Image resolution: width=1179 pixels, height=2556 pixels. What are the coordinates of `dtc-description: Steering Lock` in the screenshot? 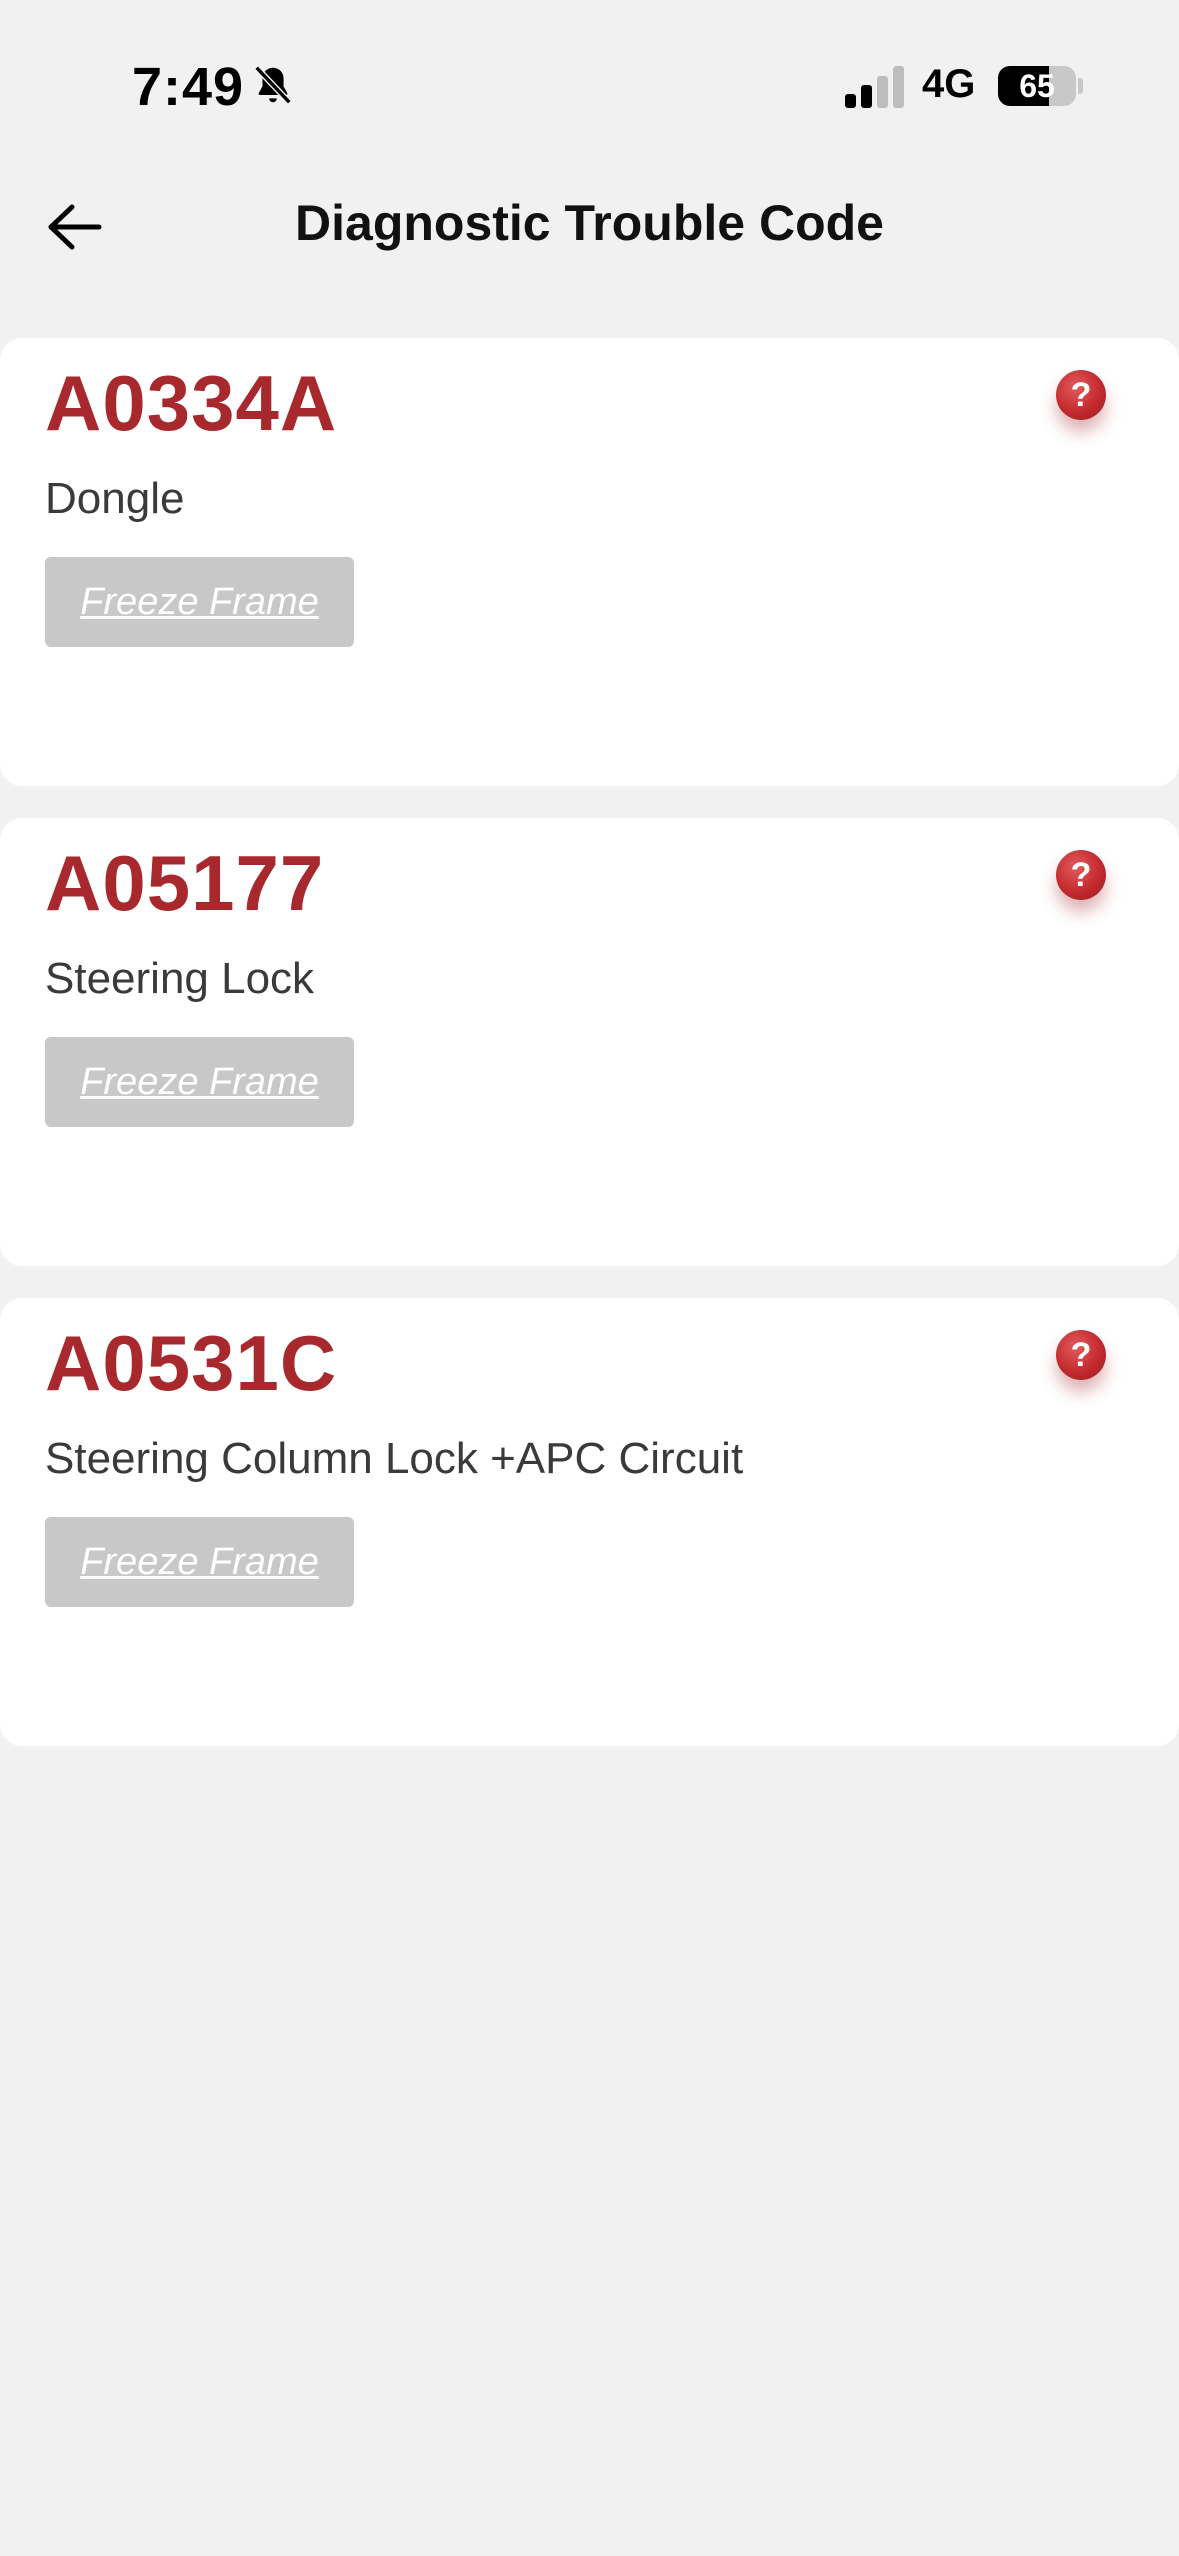 It's located at (180, 978).